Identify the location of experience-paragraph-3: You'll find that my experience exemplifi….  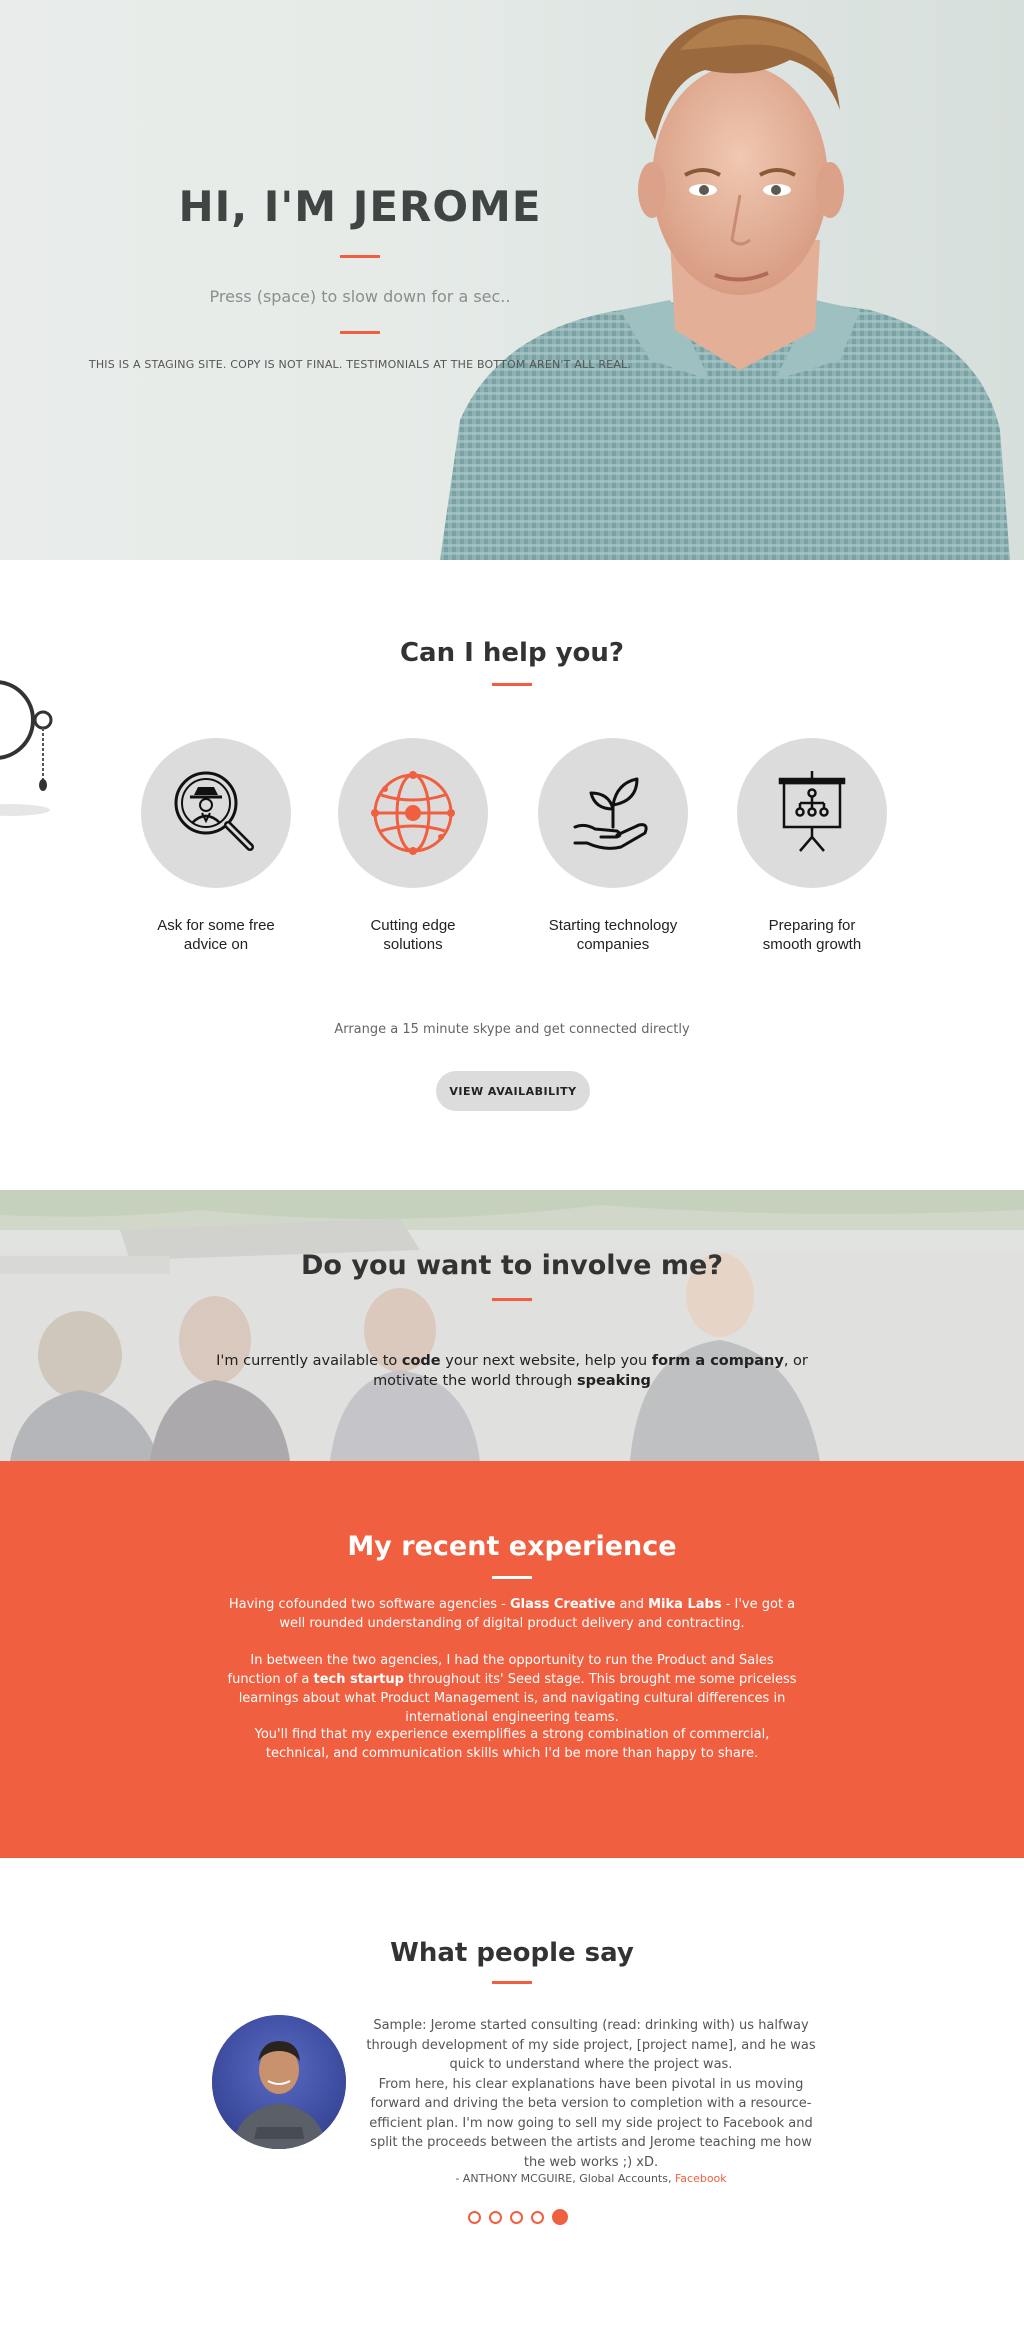
(512, 1744).